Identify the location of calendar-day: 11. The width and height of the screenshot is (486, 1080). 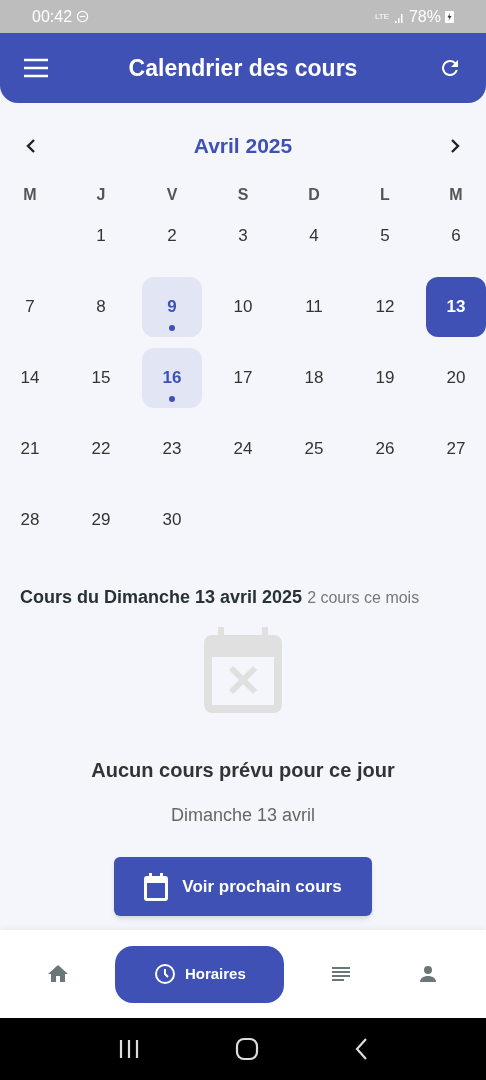
(314, 307).